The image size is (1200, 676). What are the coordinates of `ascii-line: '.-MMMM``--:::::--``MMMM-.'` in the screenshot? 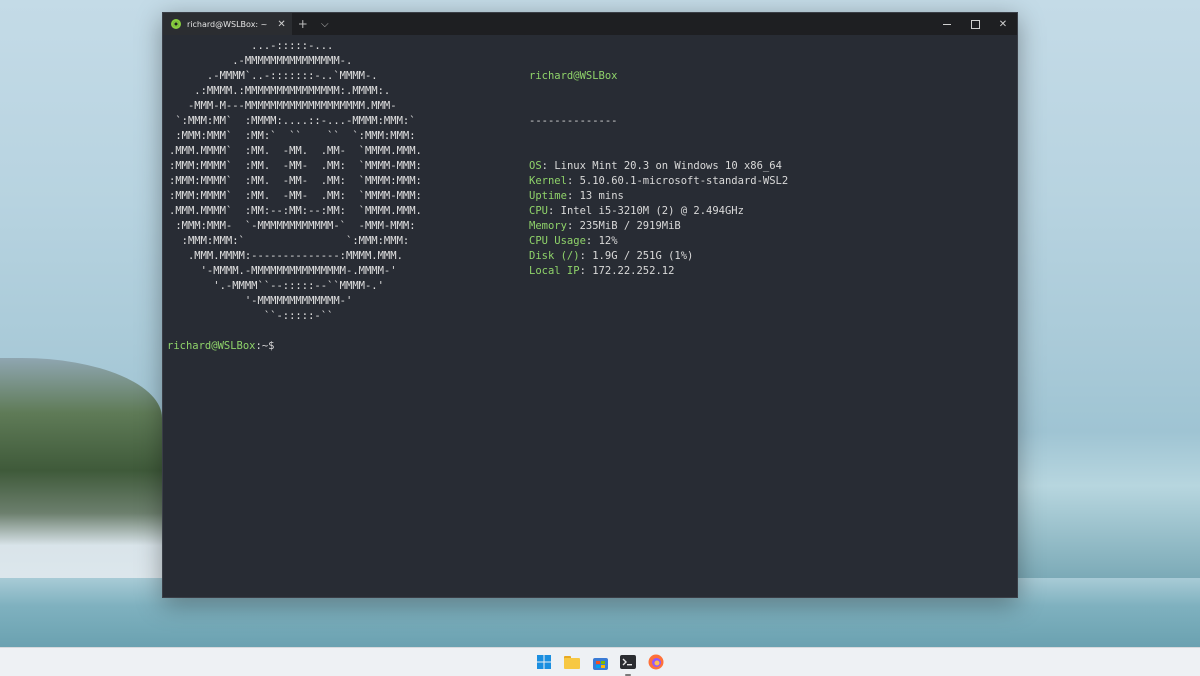 It's located at (276, 286).